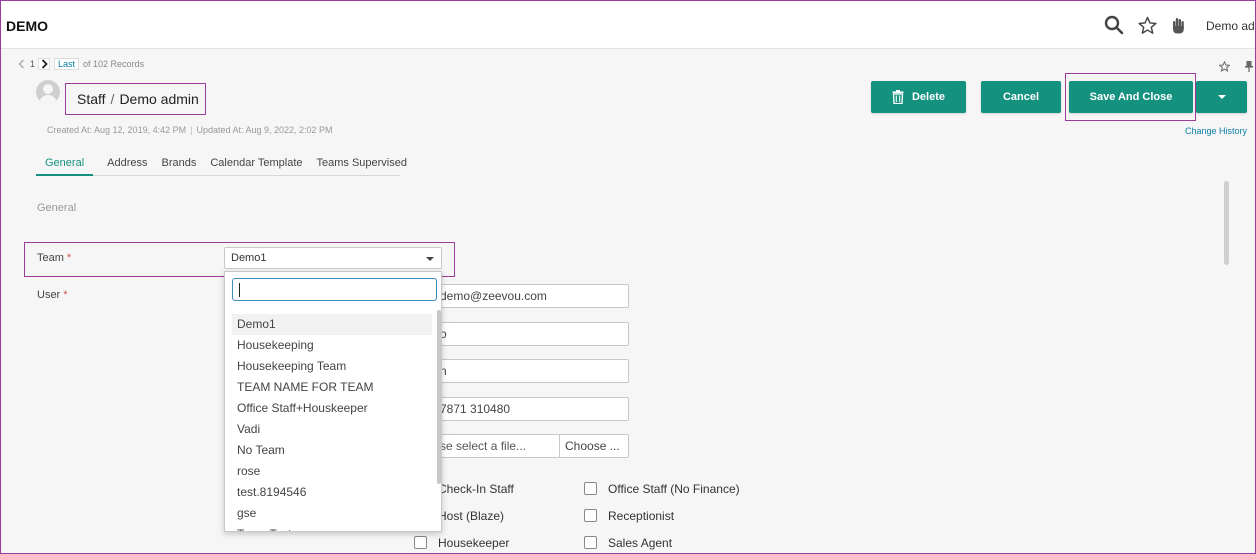 The image size is (1256, 554). What do you see at coordinates (674, 489) in the screenshot?
I see `role-label: Office Staff (No Finance)` at bounding box center [674, 489].